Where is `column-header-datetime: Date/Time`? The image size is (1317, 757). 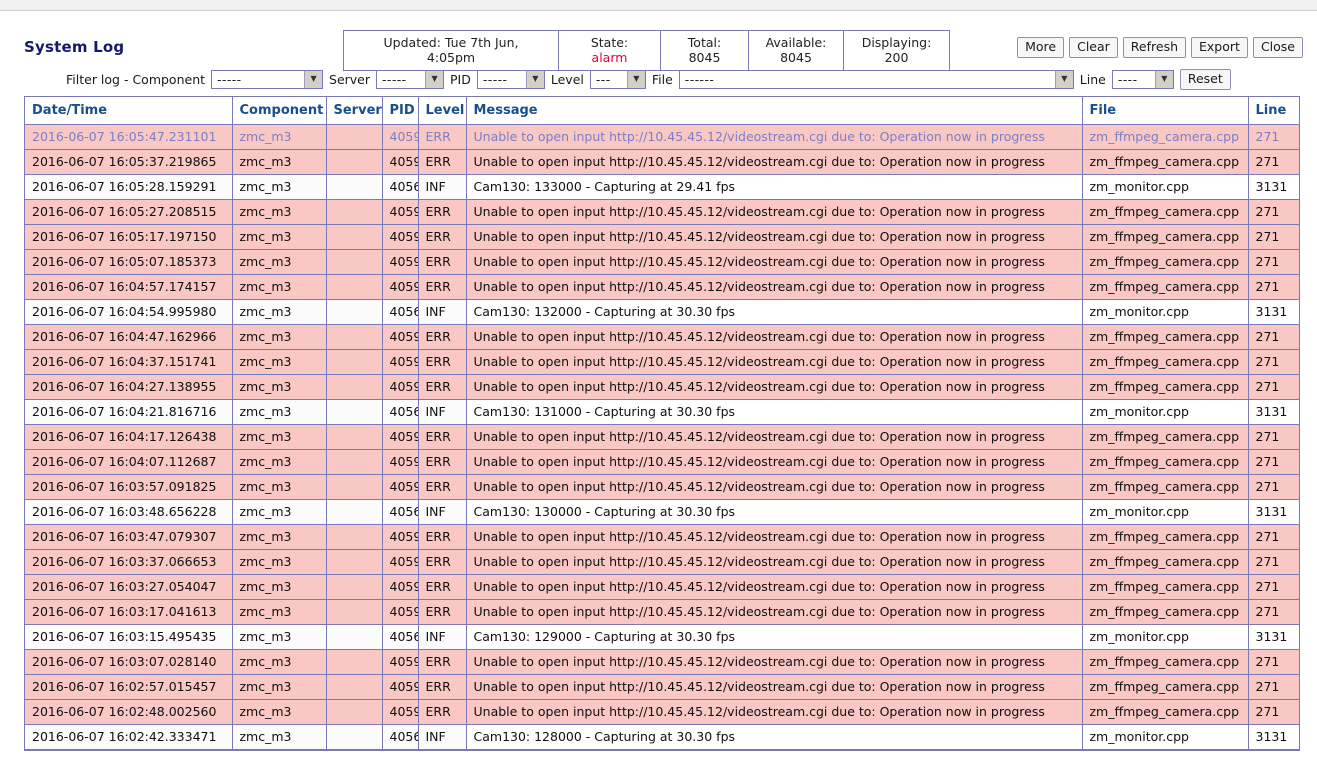 column-header-datetime: Date/Time is located at coordinates (129, 111).